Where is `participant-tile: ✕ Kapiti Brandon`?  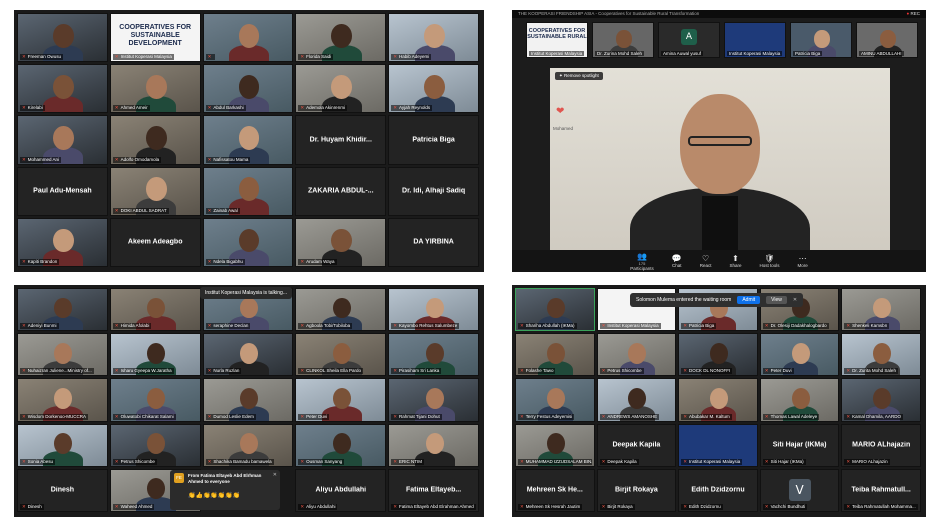 participant-tile: ✕ Kapiti Brandon is located at coordinates (62, 242).